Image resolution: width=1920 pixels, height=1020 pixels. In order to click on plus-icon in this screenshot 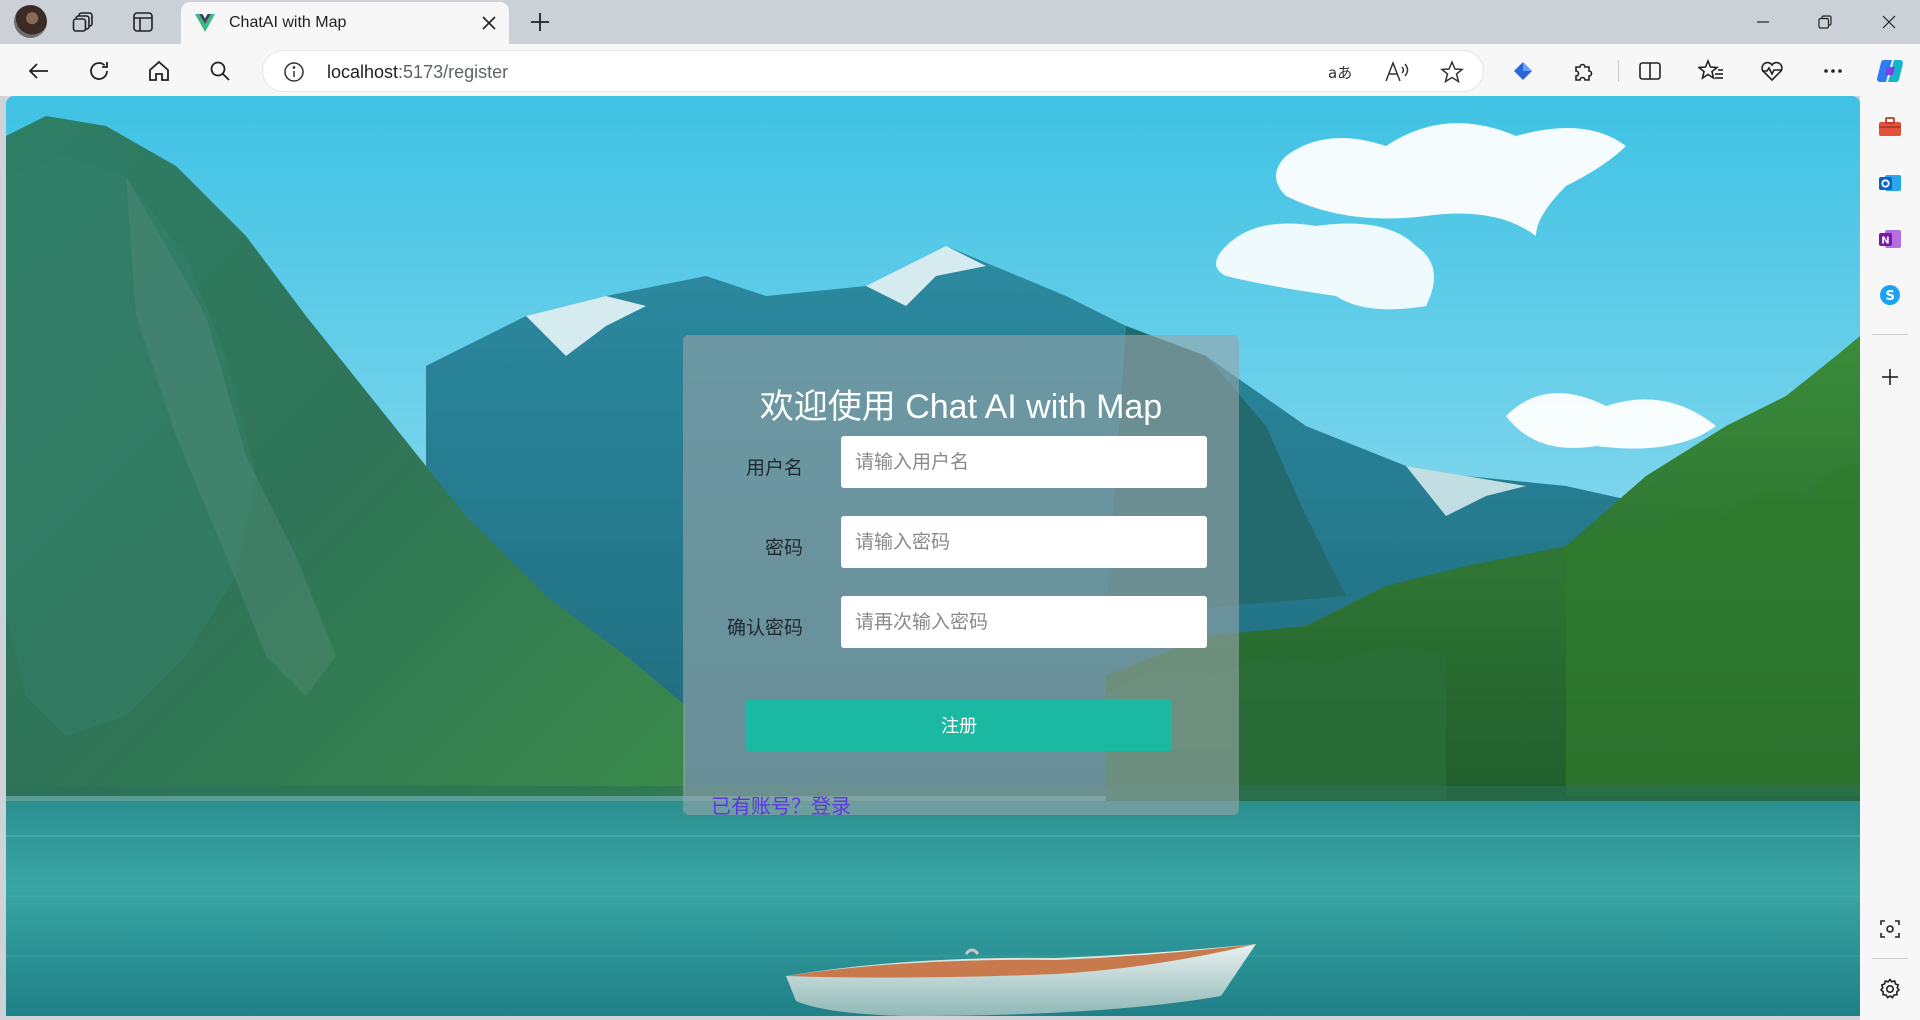, I will do `click(1890, 377)`.